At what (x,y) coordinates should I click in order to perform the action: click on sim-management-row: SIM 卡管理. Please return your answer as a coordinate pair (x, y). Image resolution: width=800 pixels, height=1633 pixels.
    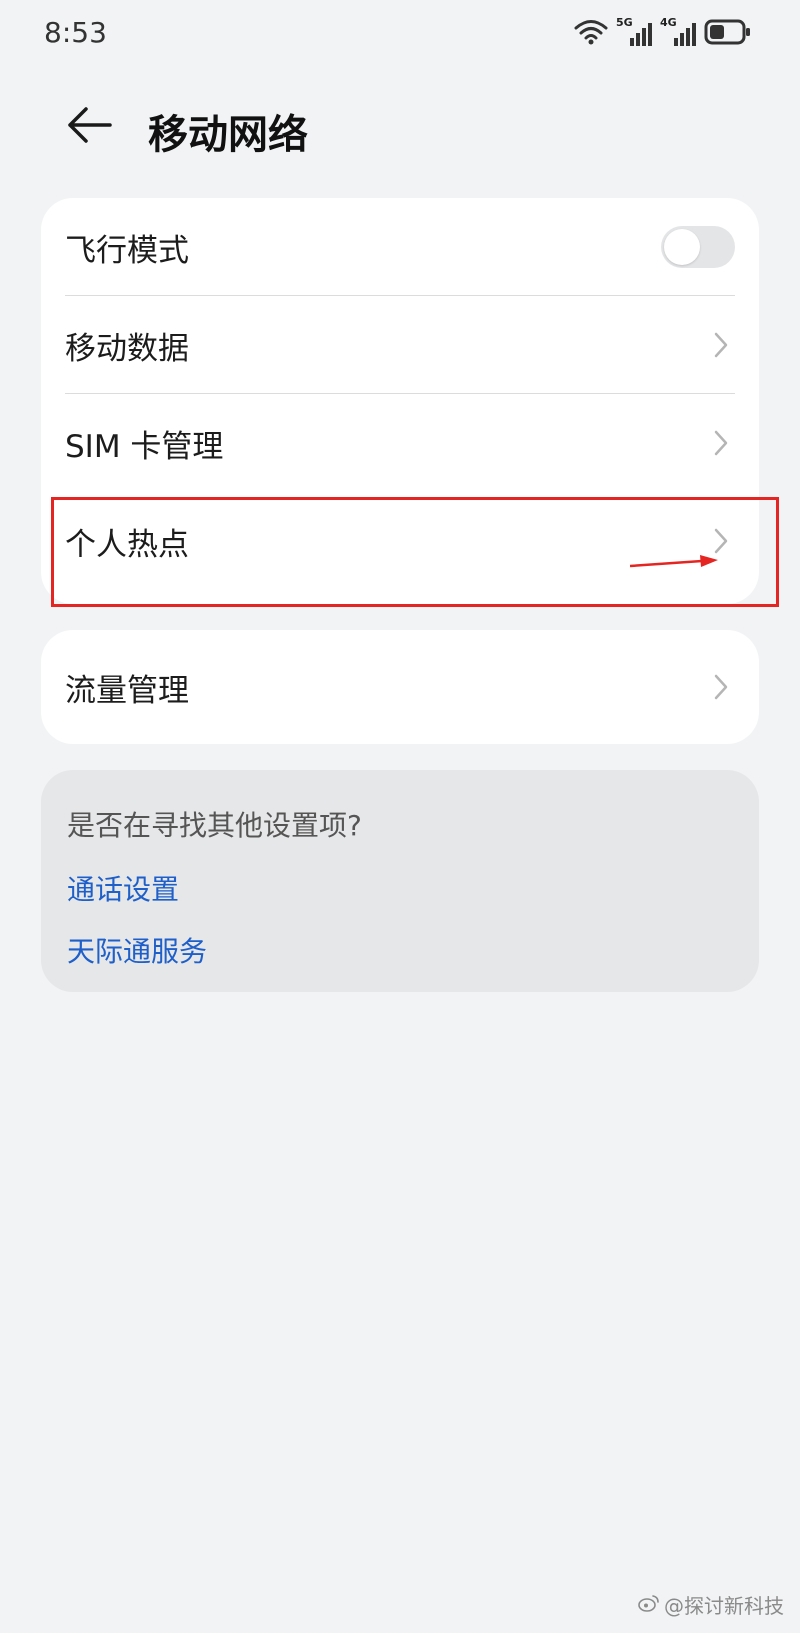
    Looking at the image, I should click on (400, 443).